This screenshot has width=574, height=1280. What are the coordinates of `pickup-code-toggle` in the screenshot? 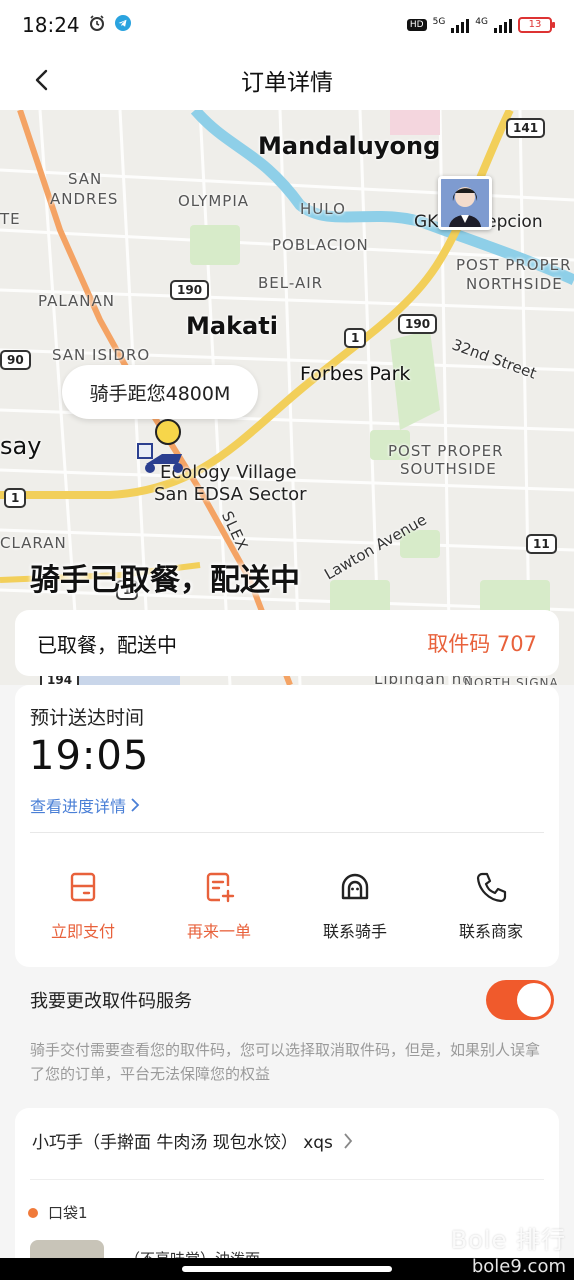 It's located at (520, 1000).